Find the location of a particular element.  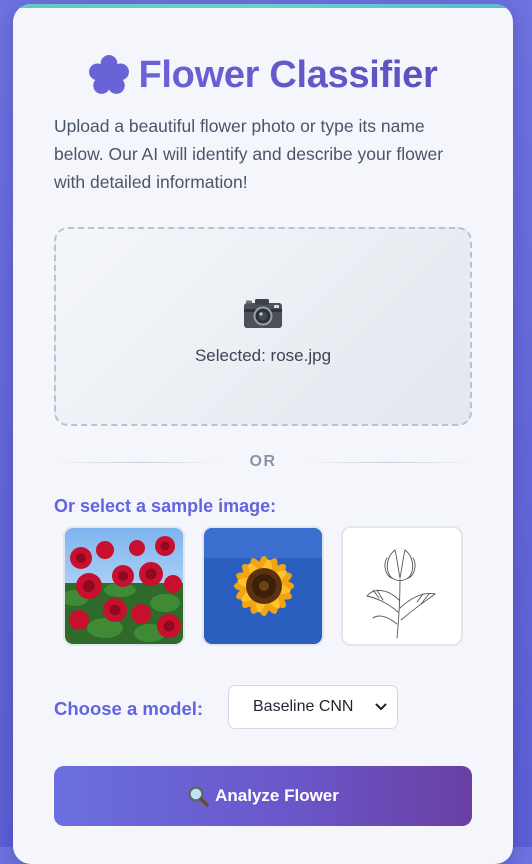

analyze-button-label: Analyze Flower is located at coordinates (277, 795).